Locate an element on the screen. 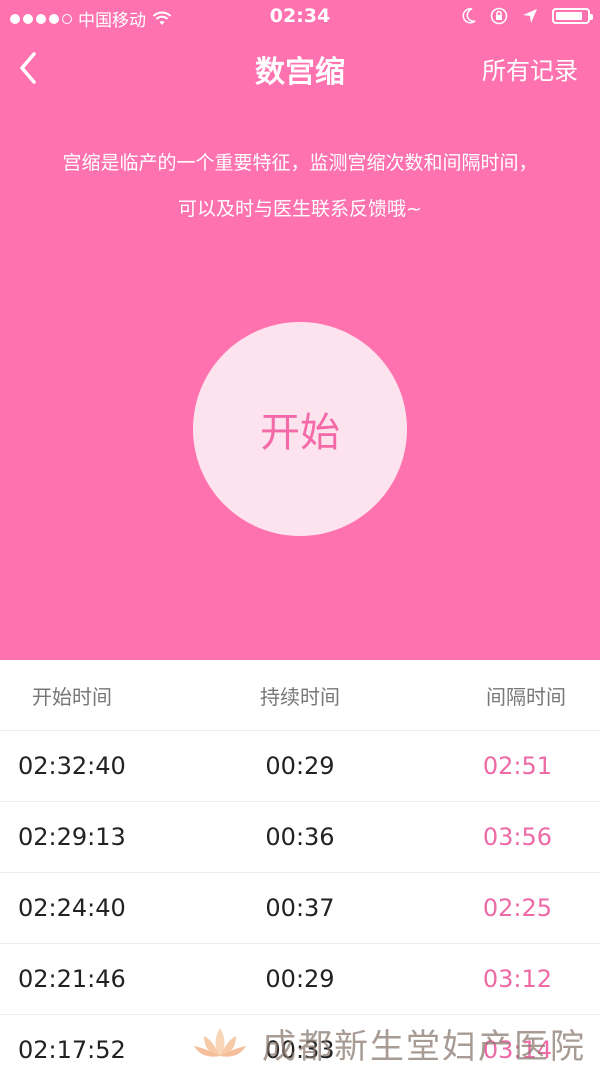 The height and width of the screenshot is (1067, 600). lotus-logo-icon is located at coordinates (220, 1042).